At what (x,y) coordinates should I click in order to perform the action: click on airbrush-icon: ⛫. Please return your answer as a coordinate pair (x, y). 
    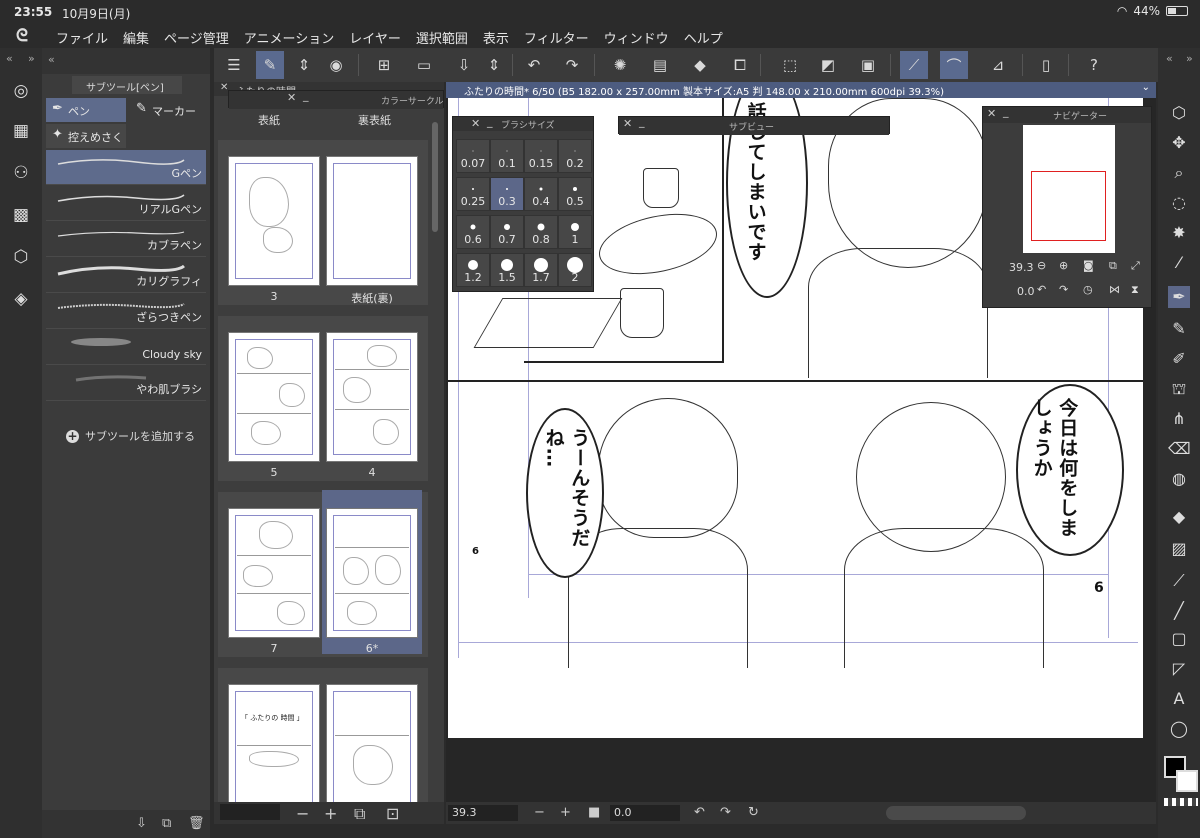
    Looking at the image, I should click on (1179, 389).